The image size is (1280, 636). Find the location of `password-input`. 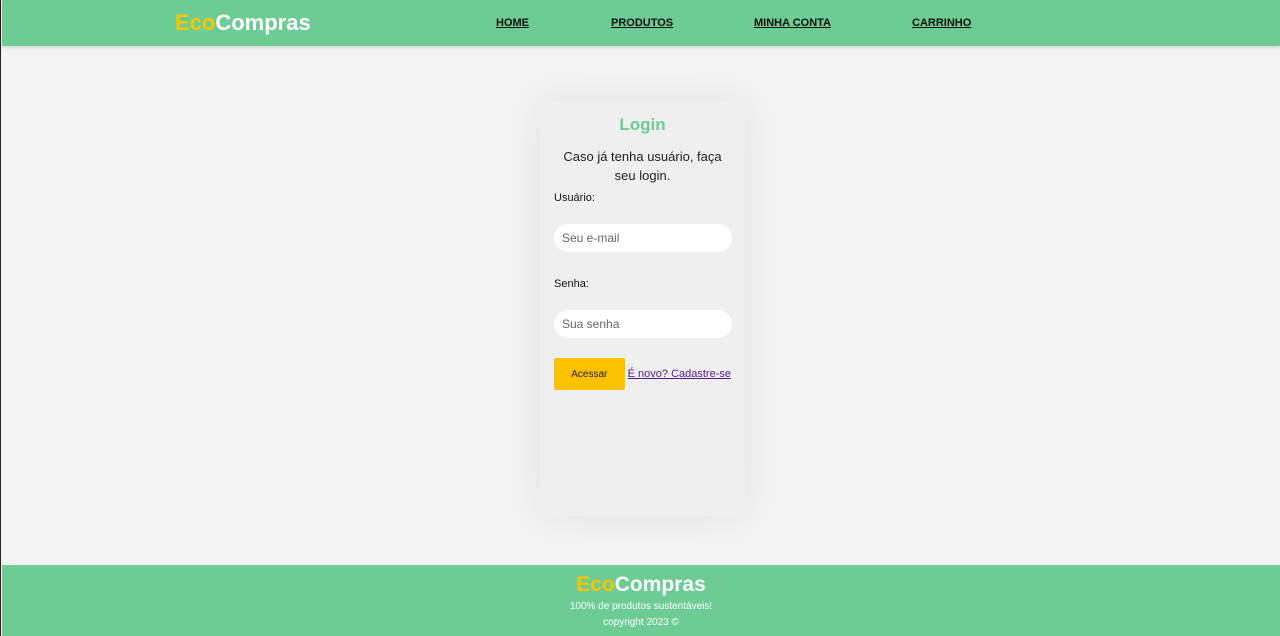

password-input is located at coordinates (643, 324).